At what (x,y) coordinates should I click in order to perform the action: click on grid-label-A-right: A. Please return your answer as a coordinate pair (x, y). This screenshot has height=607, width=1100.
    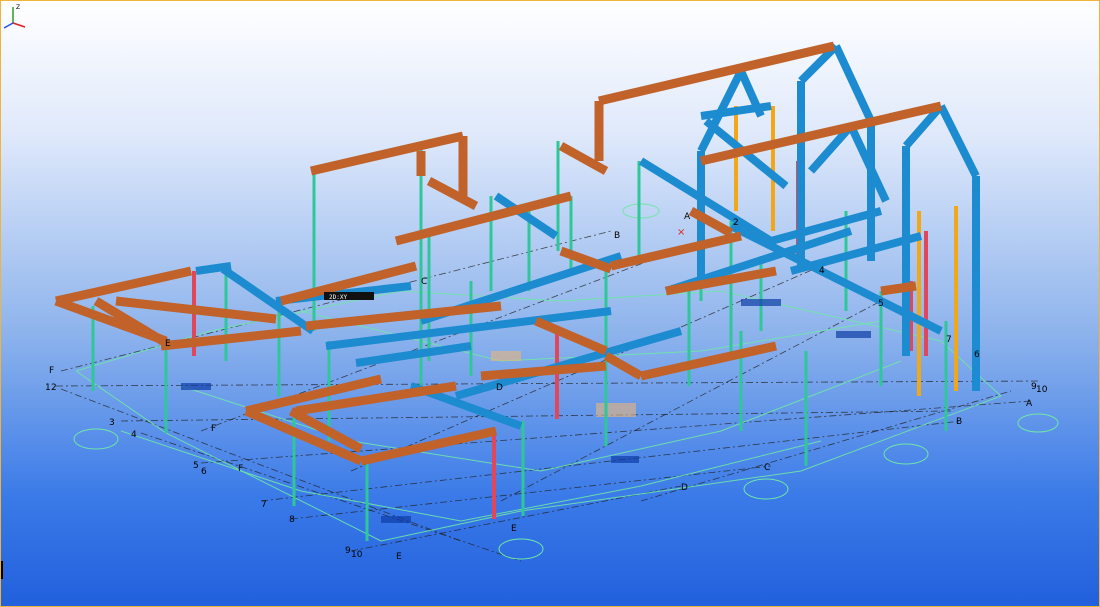
    Looking at the image, I should click on (1029, 404).